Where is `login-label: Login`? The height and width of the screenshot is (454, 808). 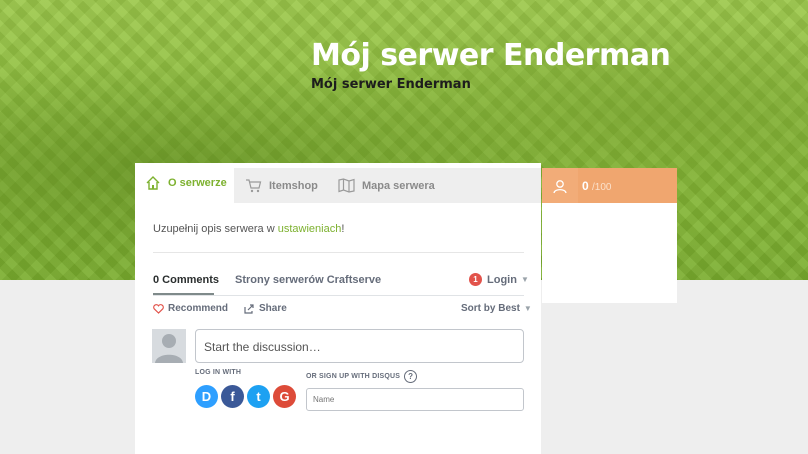
login-label: Login is located at coordinates (502, 279).